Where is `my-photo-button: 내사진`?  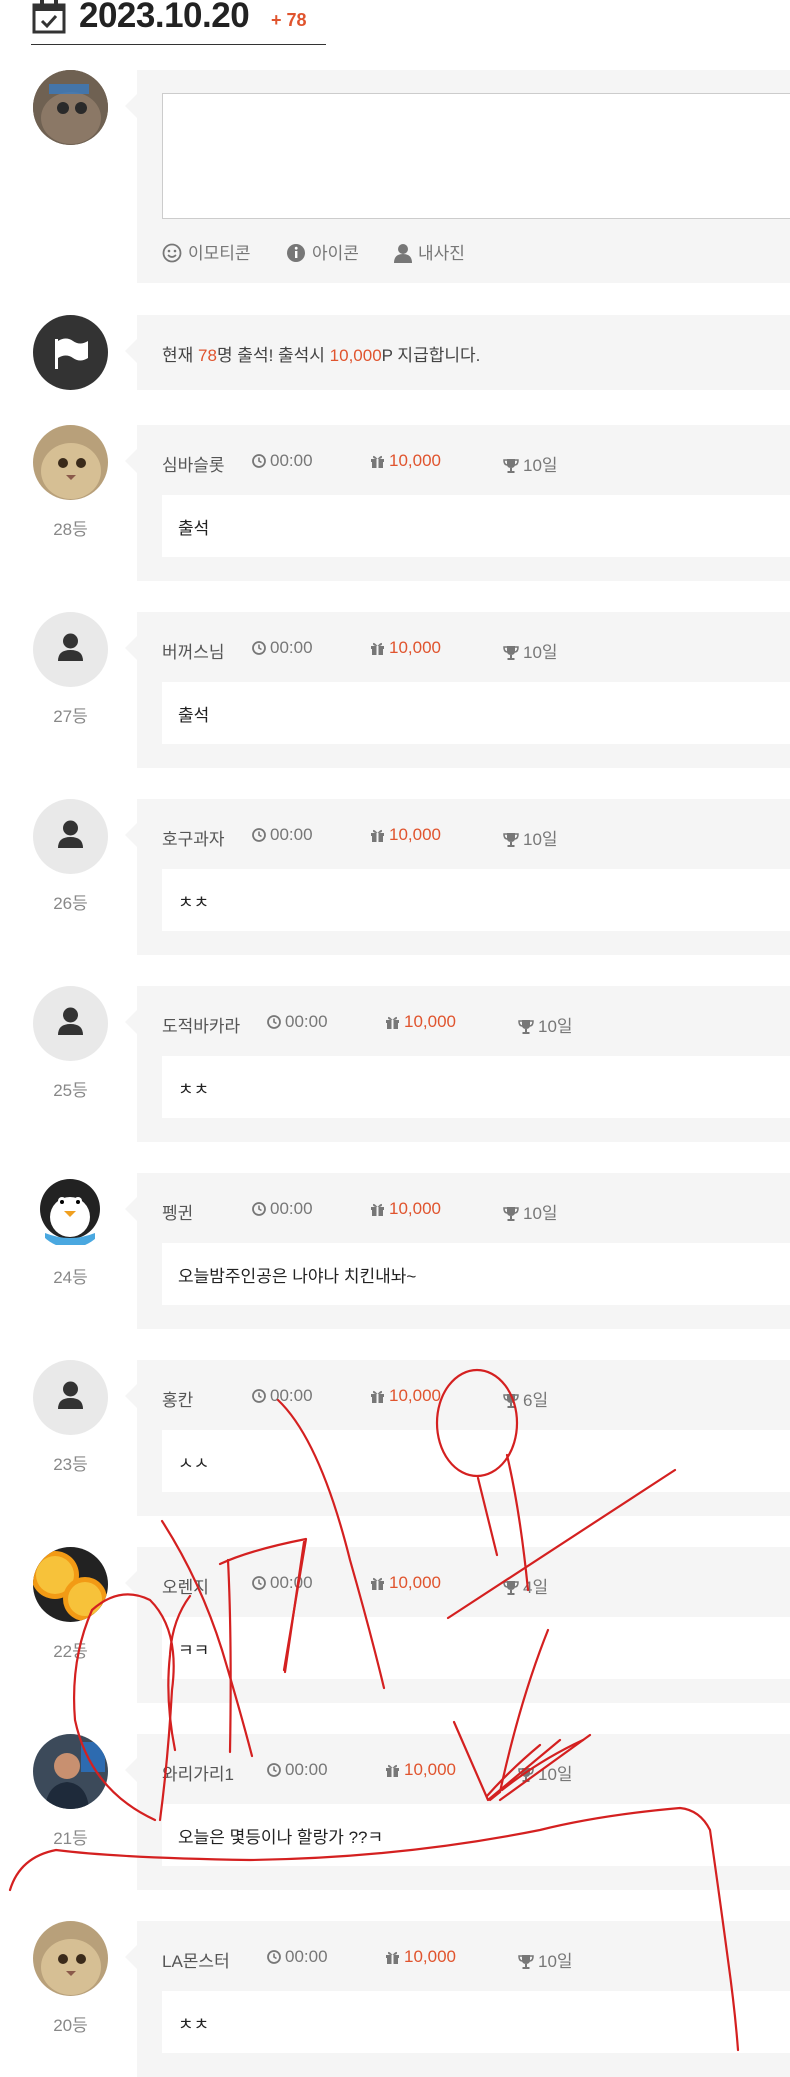 my-photo-button: 내사진 is located at coordinates (429, 251).